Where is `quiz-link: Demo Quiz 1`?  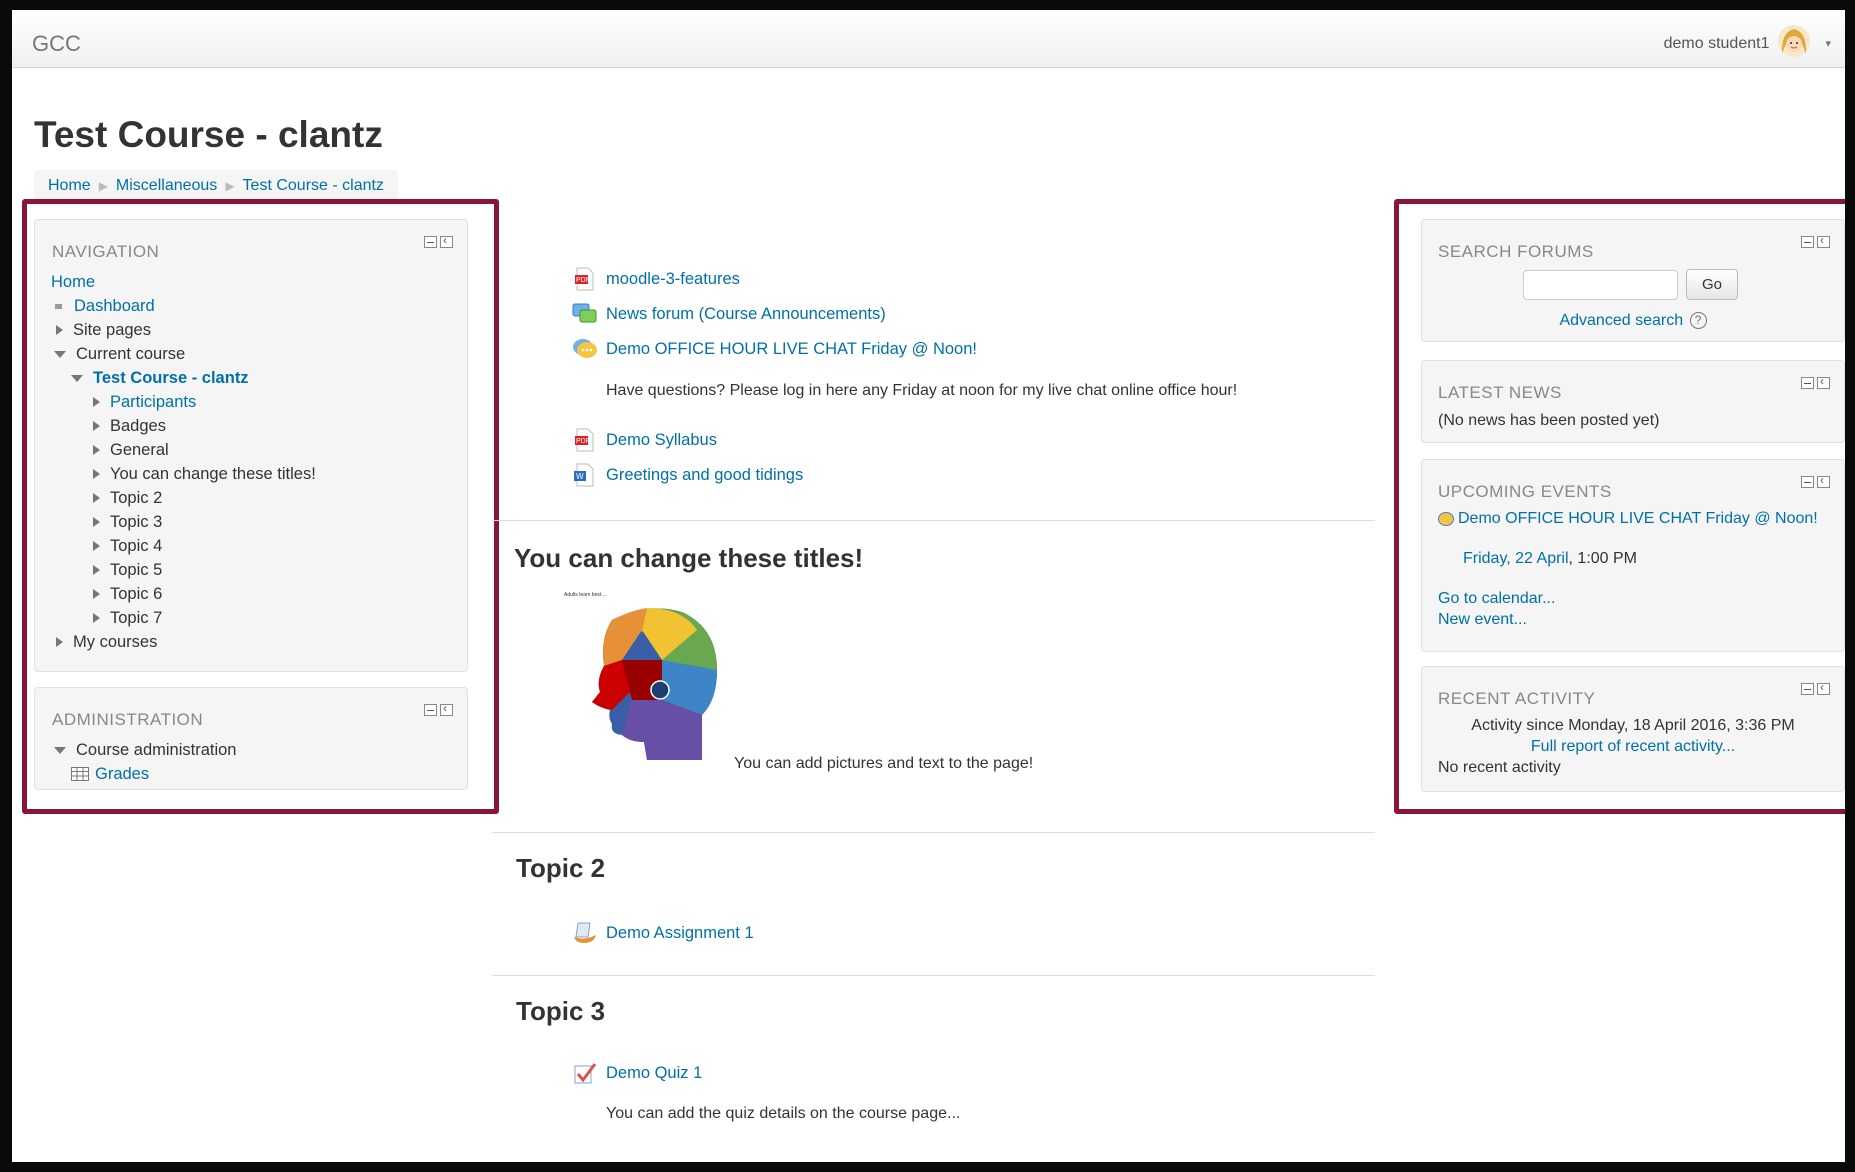
quiz-link: Demo Quiz 1 is located at coordinates (654, 1073).